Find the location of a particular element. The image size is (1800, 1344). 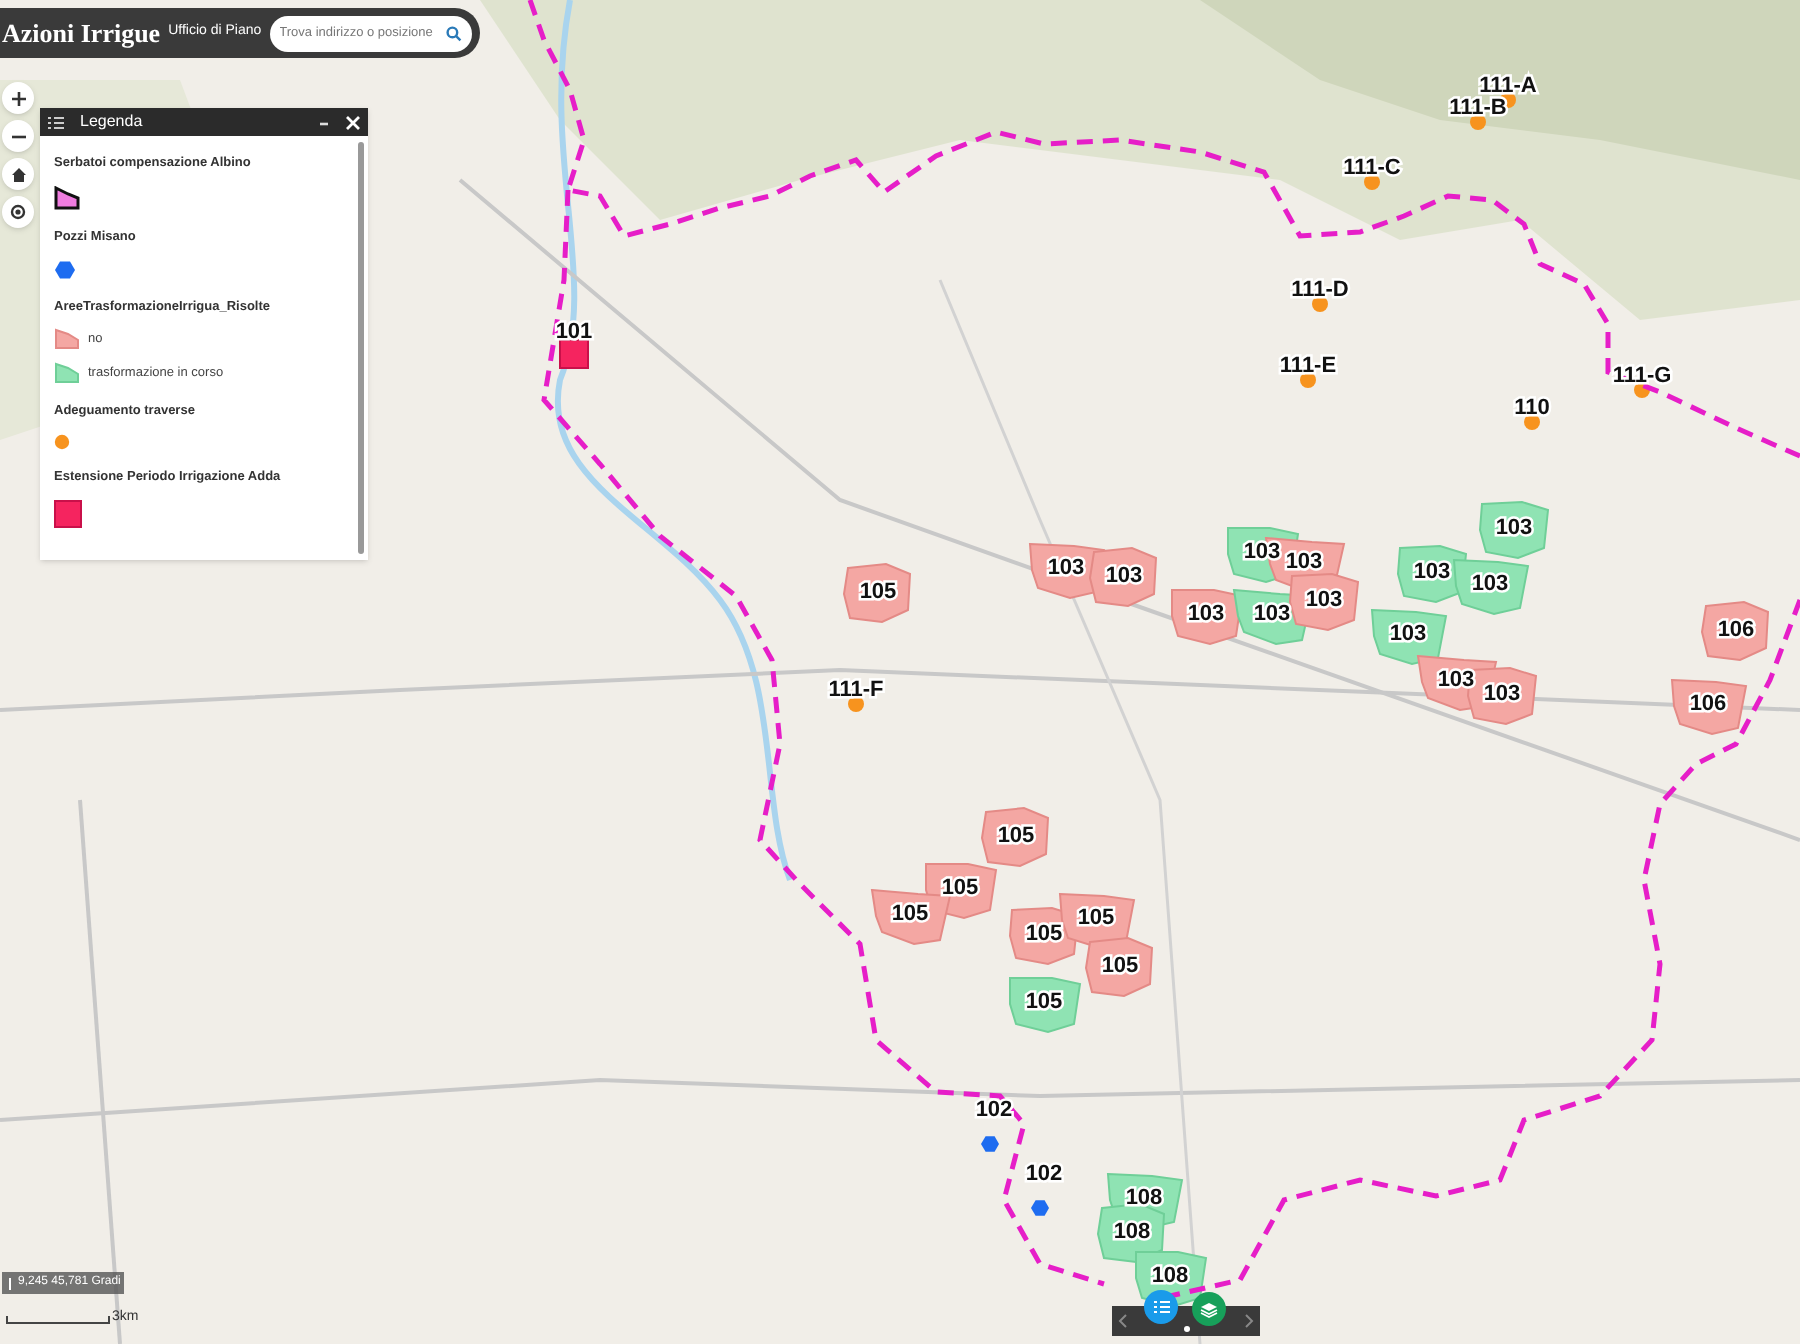

feature-label: 111-F is located at coordinates (856, 690).